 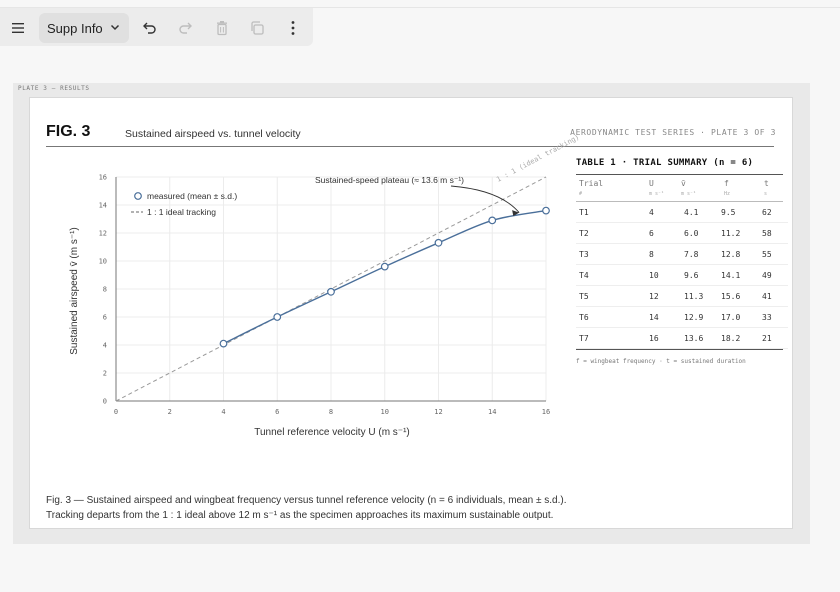 What do you see at coordinates (731, 233) in the screenshot?
I see `table-cell: 11.2` at bounding box center [731, 233].